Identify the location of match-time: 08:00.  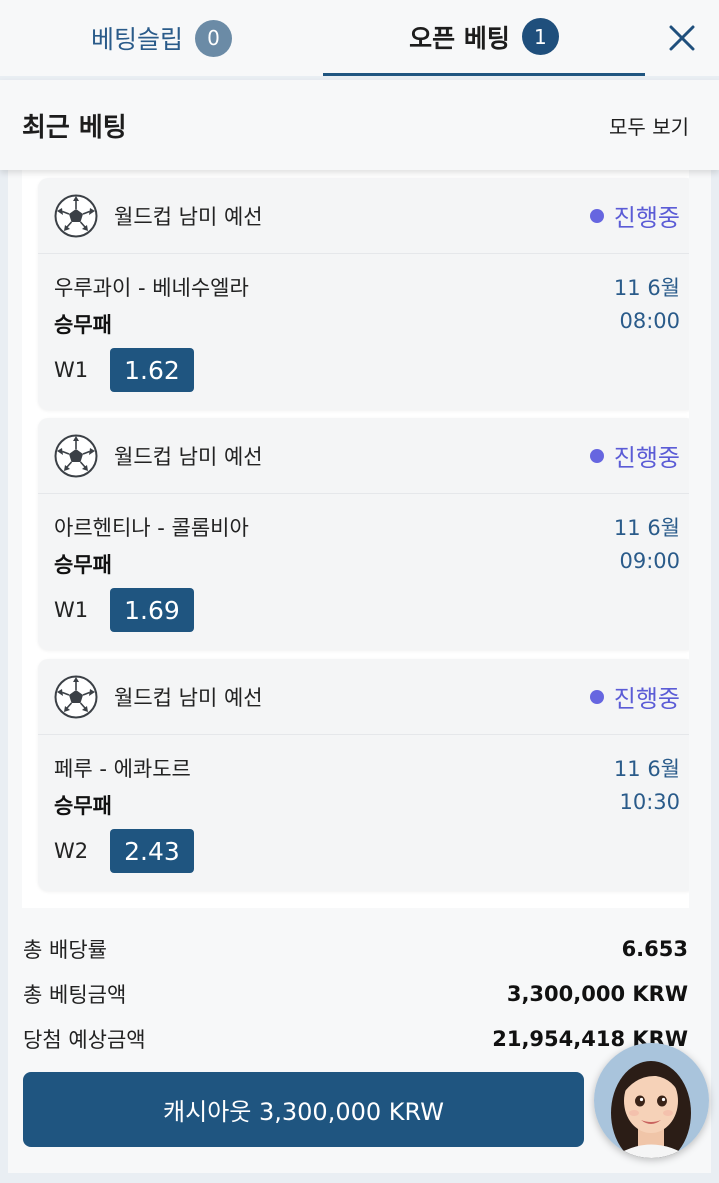
(649, 321).